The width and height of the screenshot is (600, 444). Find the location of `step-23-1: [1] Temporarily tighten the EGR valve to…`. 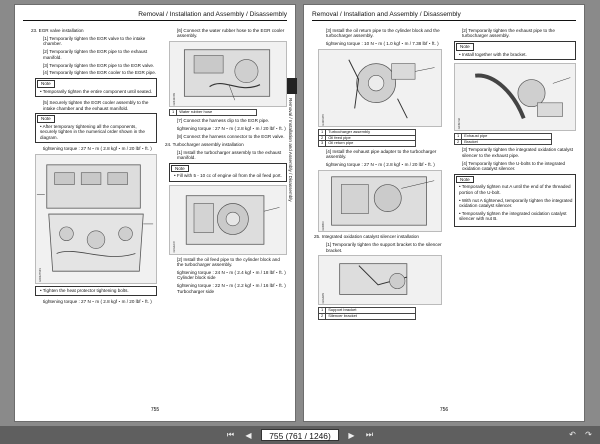

step-23-1: [1] Temporarily tighten the EGR valve to… is located at coordinates (94, 41).